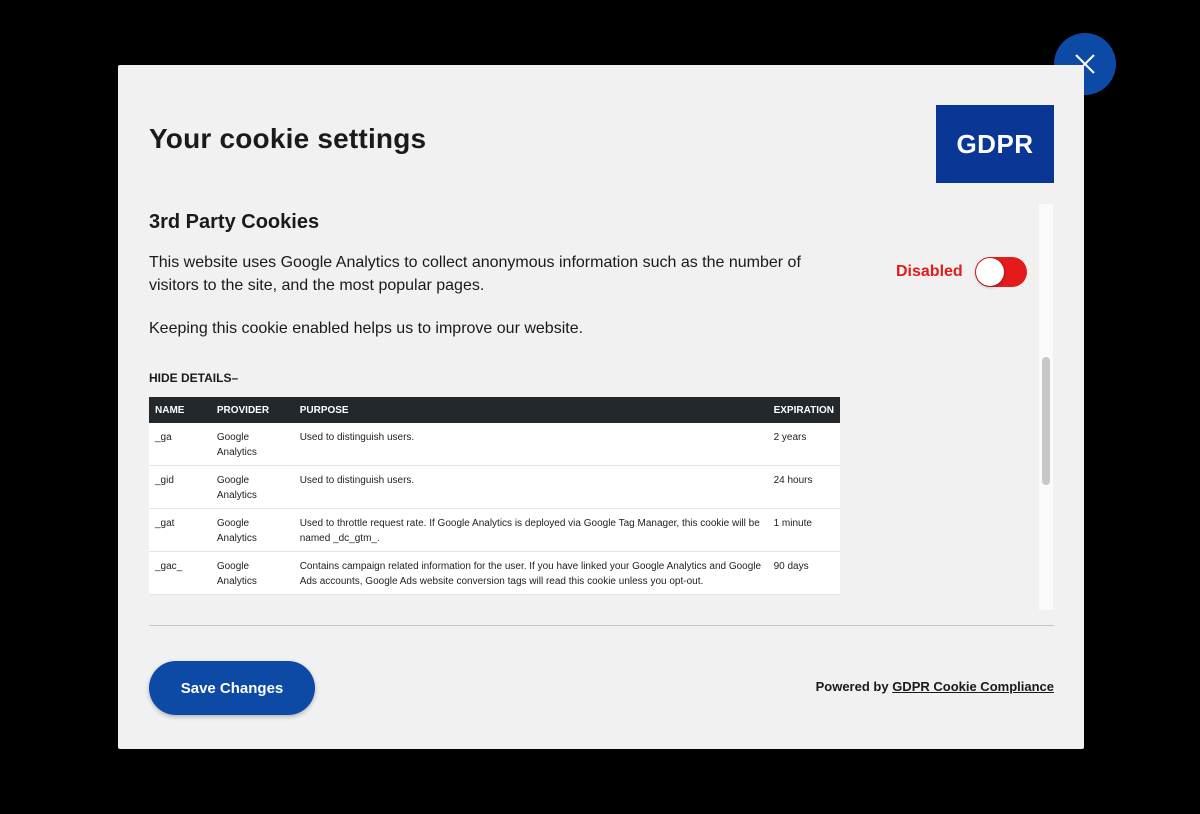 Image resolution: width=1200 pixels, height=814 pixels. I want to click on column-header-expiration: EXPIRATION, so click(803, 410).